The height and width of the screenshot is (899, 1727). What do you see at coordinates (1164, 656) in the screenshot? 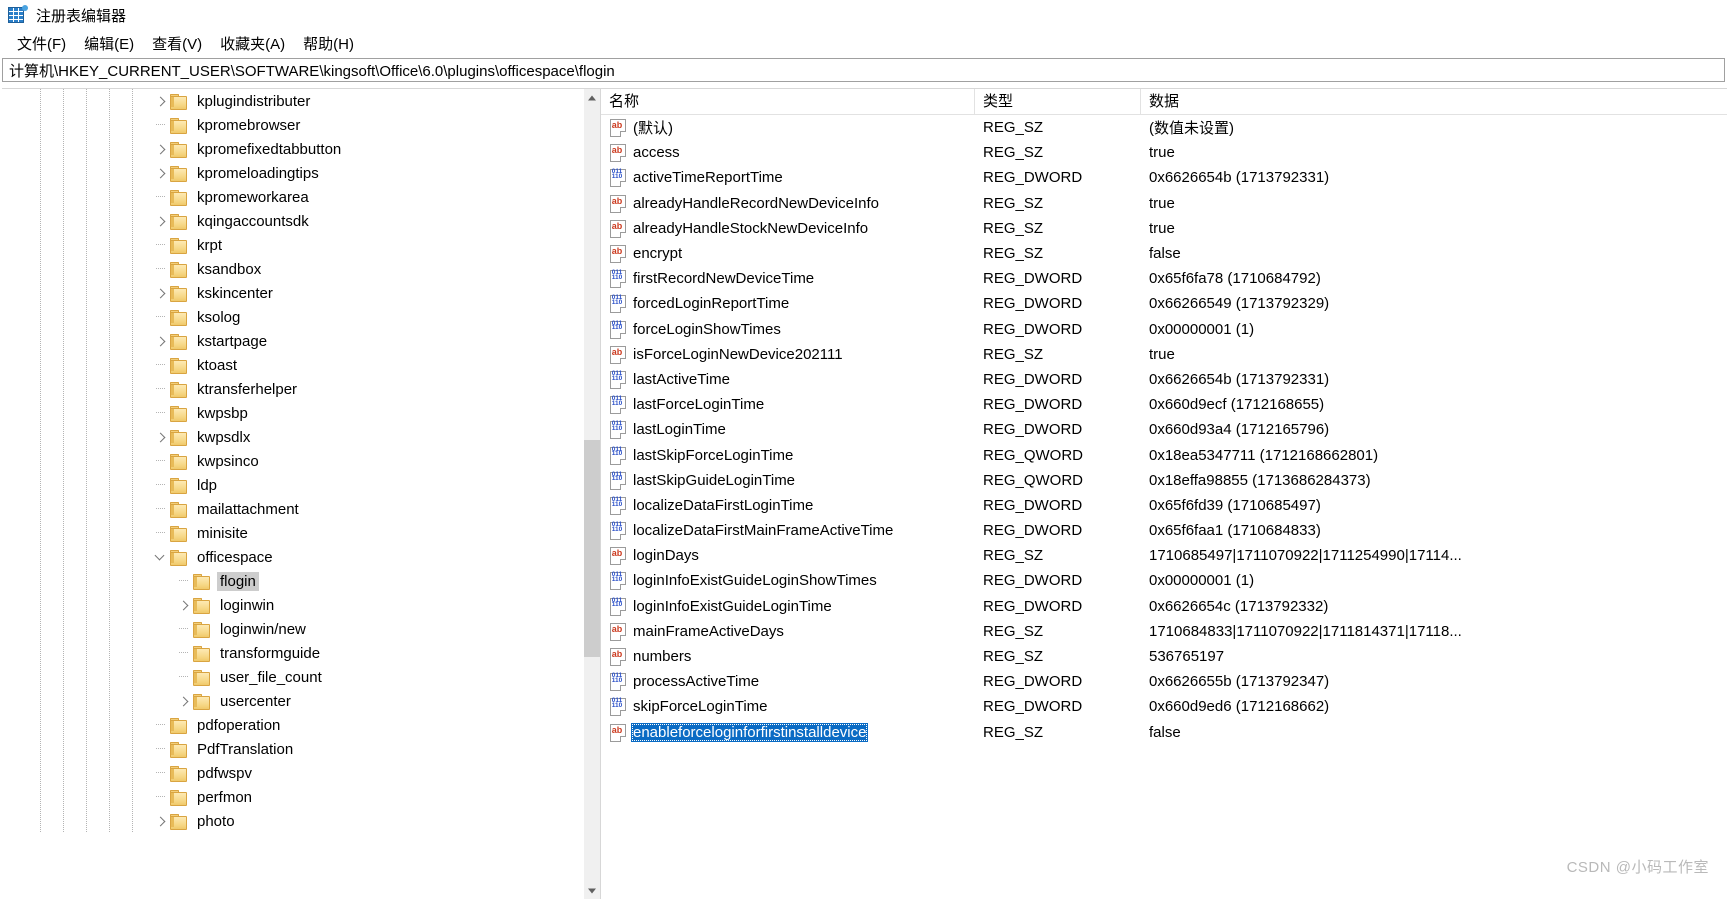
I see `table-row: ab numbers REG_SZ 536765197` at bounding box center [1164, 656].